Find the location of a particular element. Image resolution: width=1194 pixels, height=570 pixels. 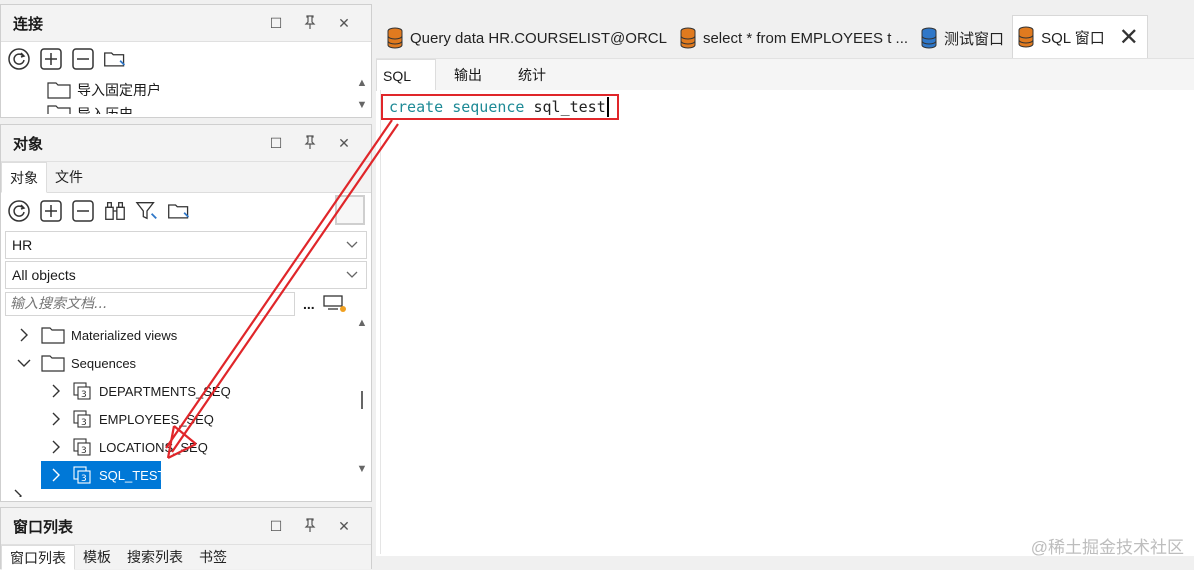

list-item: 导入历史 is located at coordinates (186, 109).